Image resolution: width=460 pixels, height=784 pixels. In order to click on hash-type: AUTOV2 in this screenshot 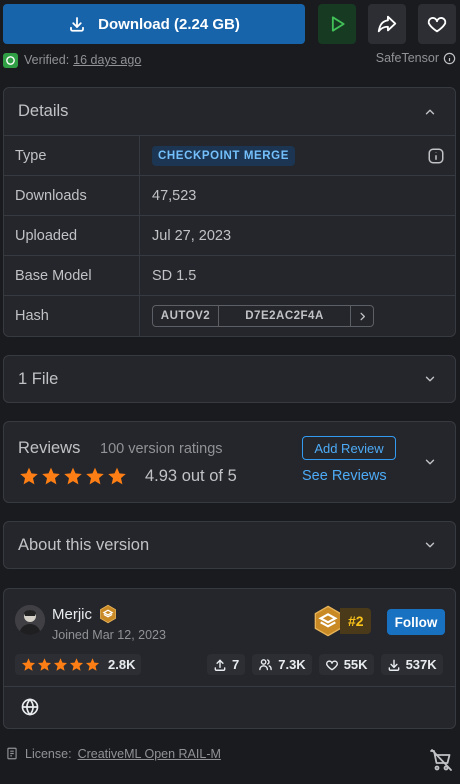, I will do `click(186, 316)`.